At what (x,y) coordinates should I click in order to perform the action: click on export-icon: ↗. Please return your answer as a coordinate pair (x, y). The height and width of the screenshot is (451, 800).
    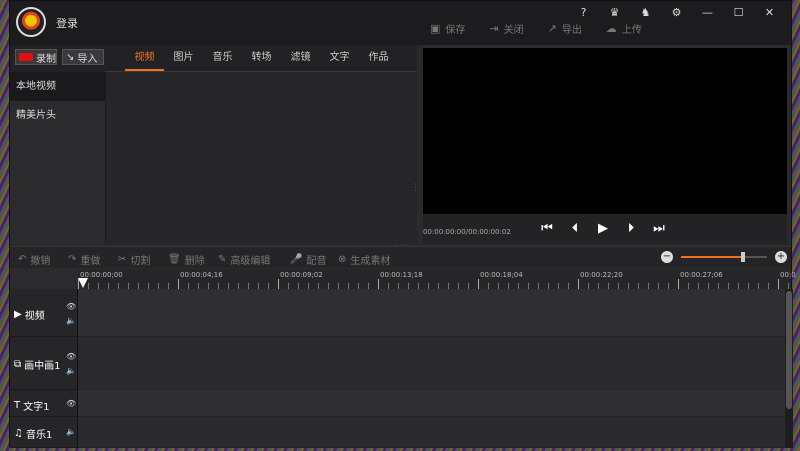
    Looking at the image, I should click on (552, 28).